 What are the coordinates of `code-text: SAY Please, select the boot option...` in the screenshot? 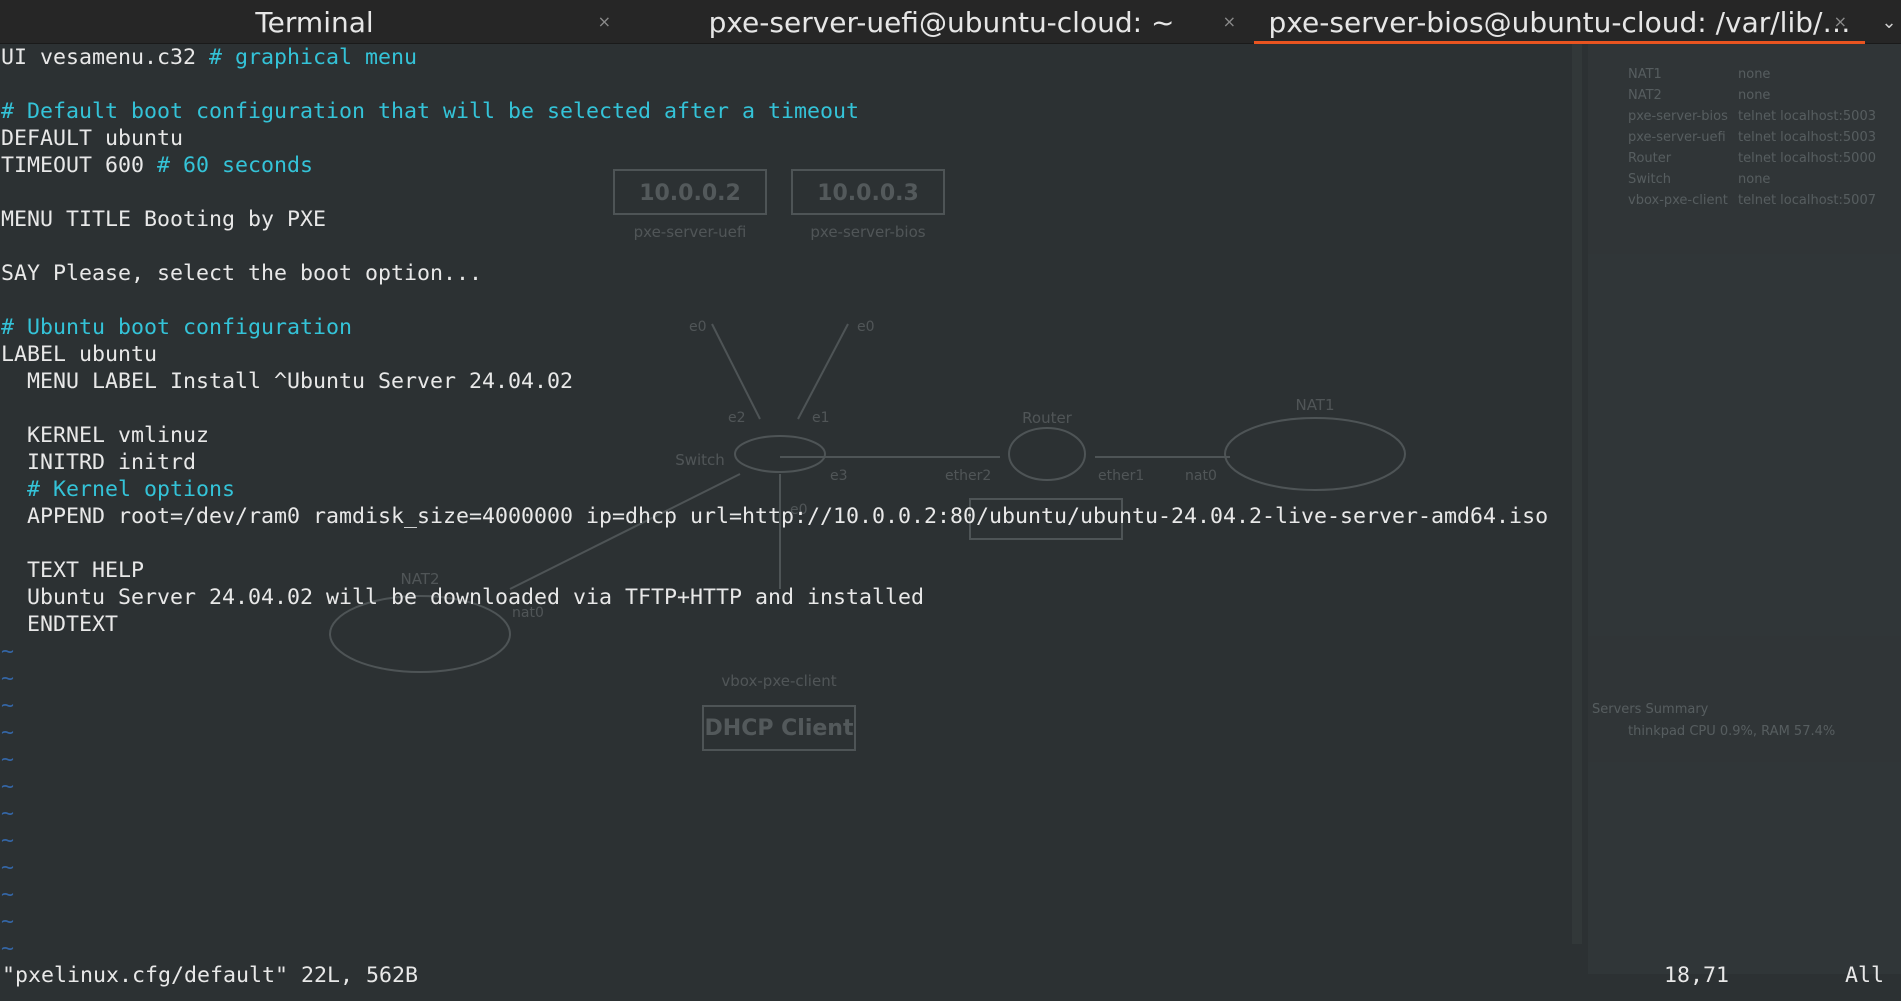 It's located at (242, 273).